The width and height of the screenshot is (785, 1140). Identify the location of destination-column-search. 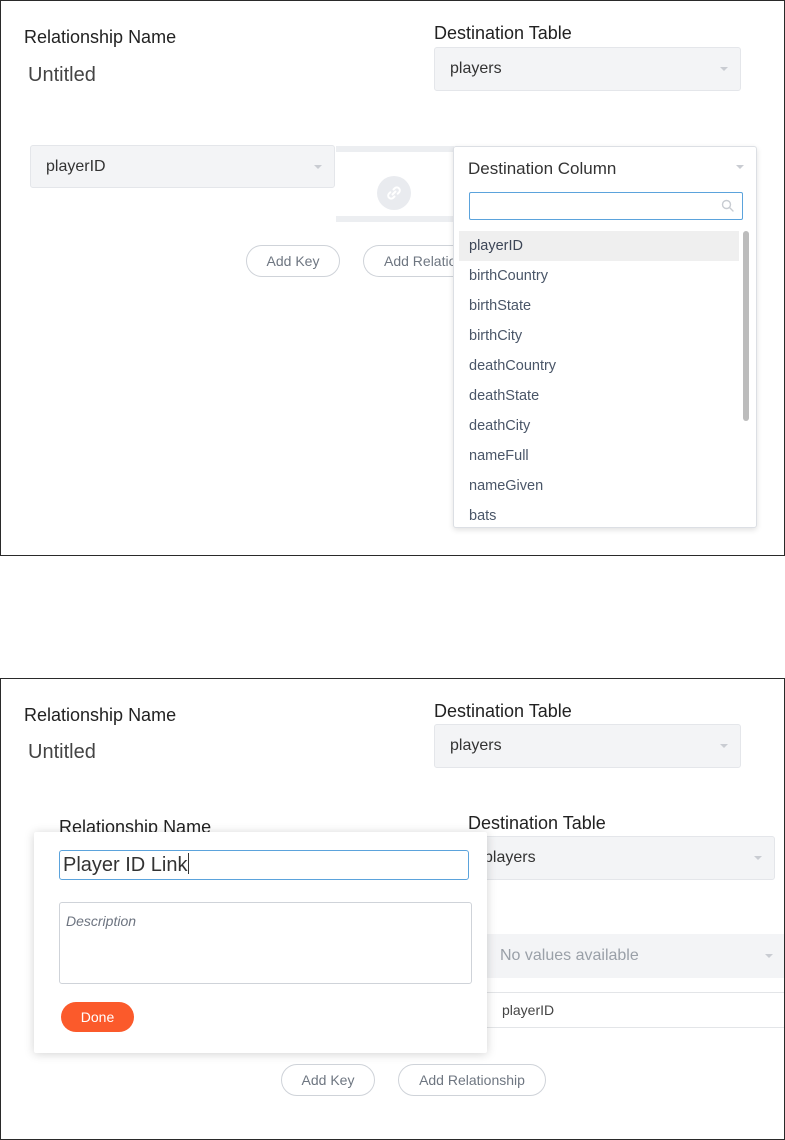
(606, 206).